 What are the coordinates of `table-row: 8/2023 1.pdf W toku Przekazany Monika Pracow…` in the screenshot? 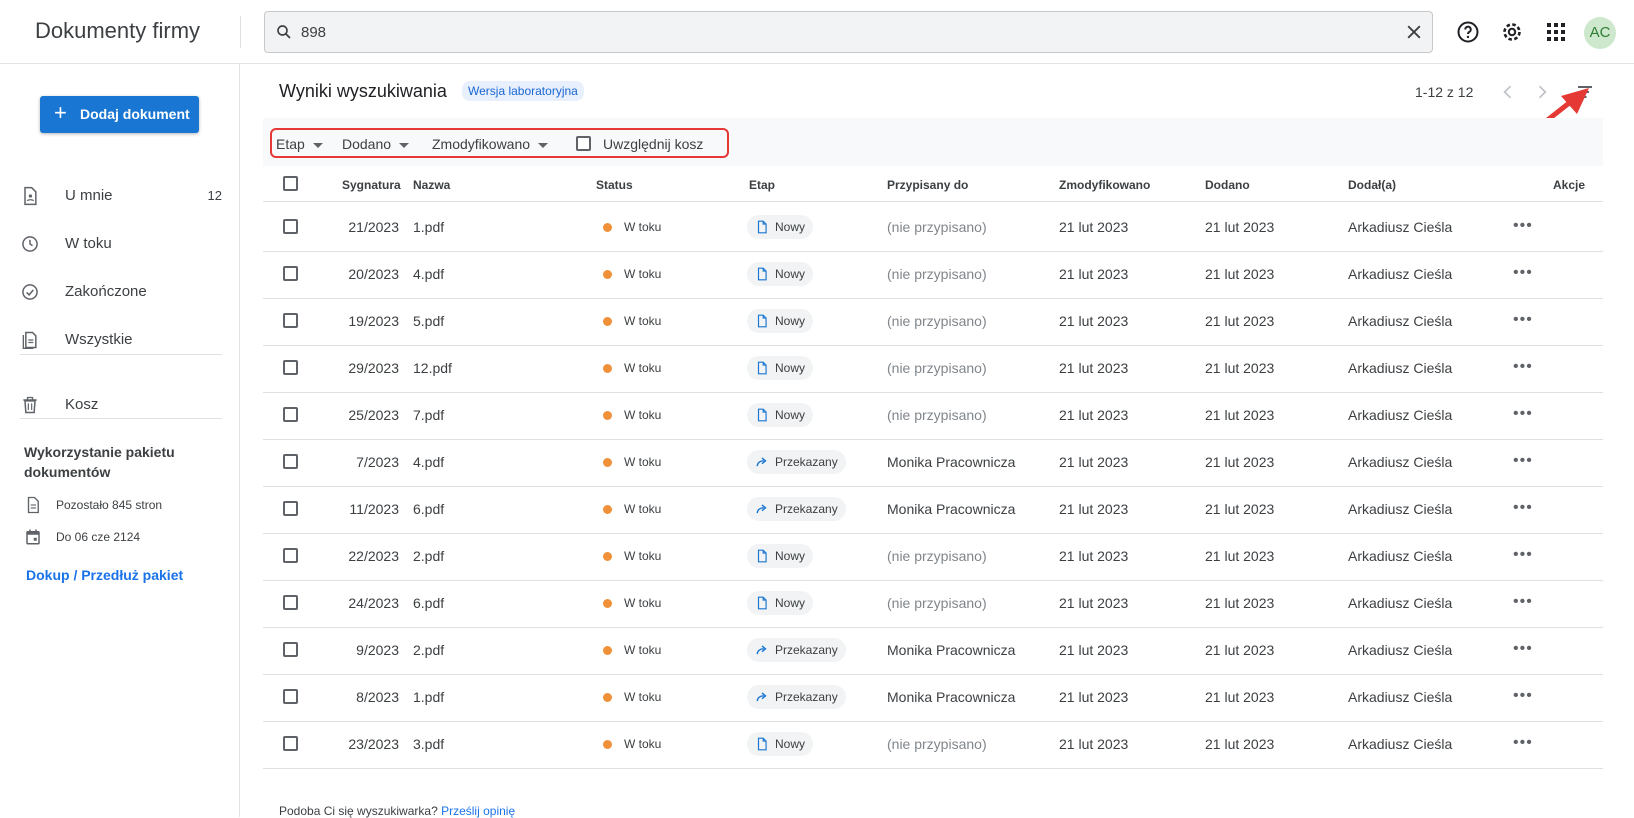 It's located at (933, 697).